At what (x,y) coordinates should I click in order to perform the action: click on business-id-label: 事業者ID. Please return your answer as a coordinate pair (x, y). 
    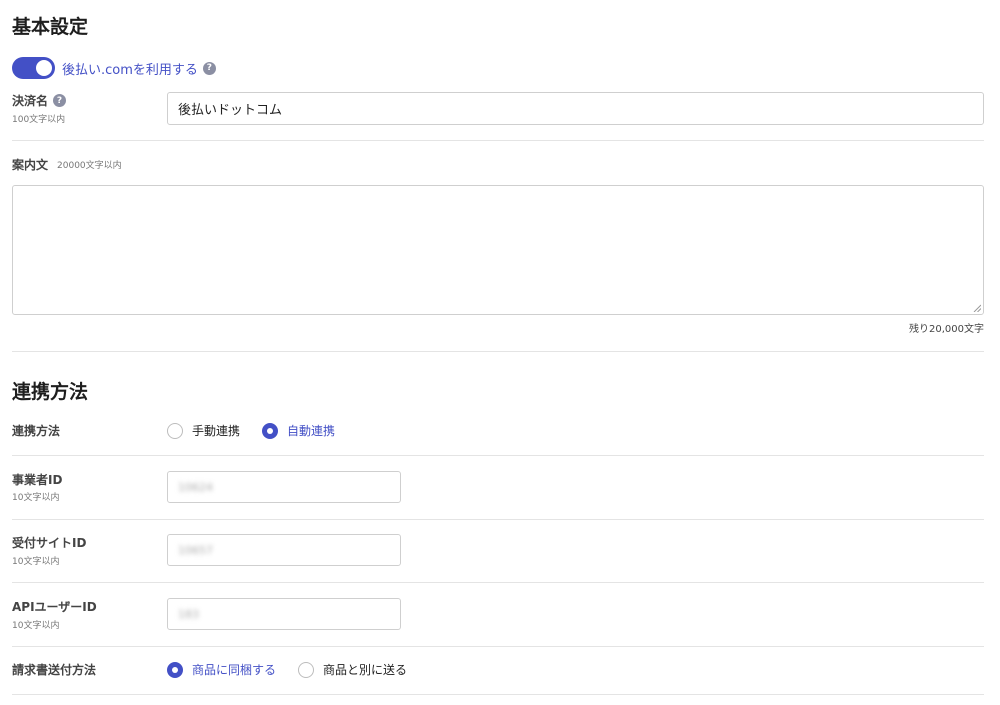
    Looking at the image, I should click on (37, 480).